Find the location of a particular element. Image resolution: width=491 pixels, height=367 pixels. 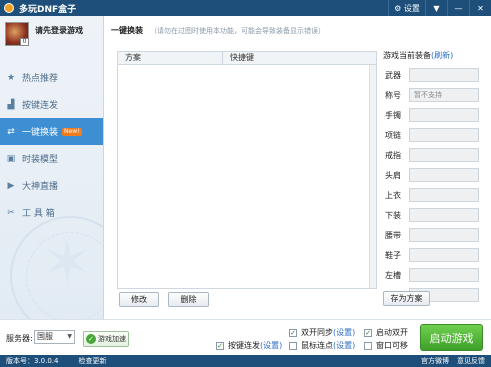

auto-dual-checkbox: ✓ 启动双开 is located at coordinates (386, 332).